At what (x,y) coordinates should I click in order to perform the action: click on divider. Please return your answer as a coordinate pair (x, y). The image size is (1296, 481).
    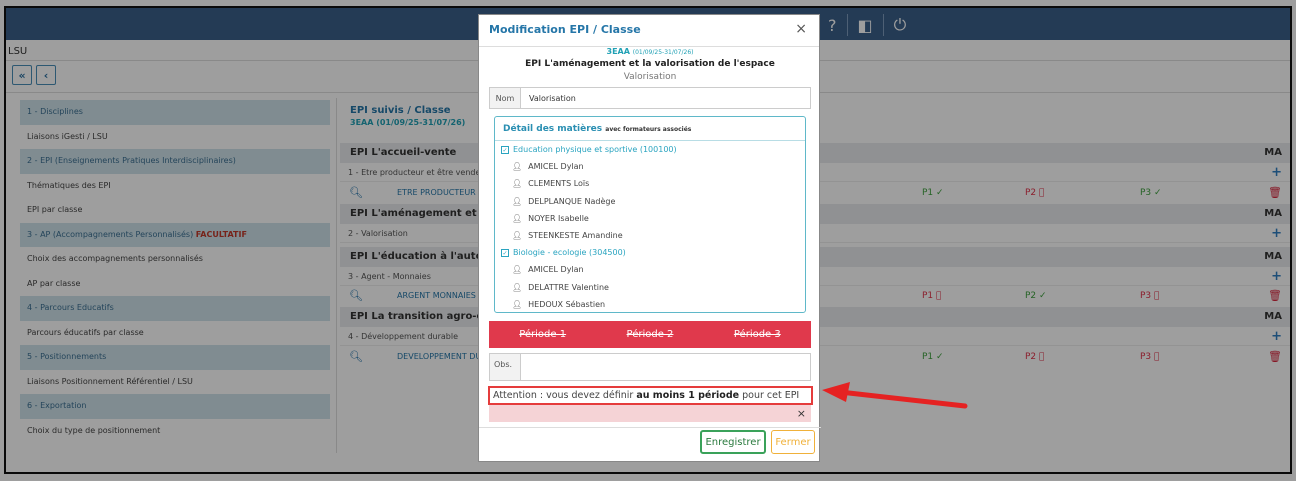
    Looking at the image, I should click on (650, 427).